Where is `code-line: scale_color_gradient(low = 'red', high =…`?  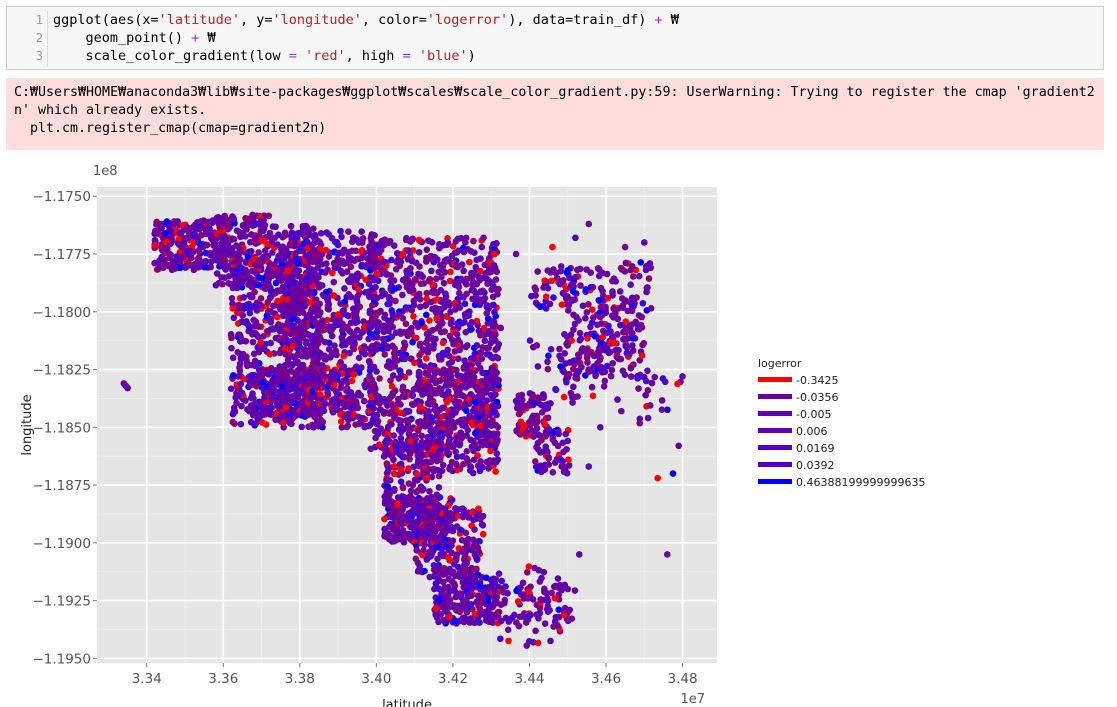
code-line: scale_color_gradient(low = 'red', high =… is located at coordinates (264, 56).